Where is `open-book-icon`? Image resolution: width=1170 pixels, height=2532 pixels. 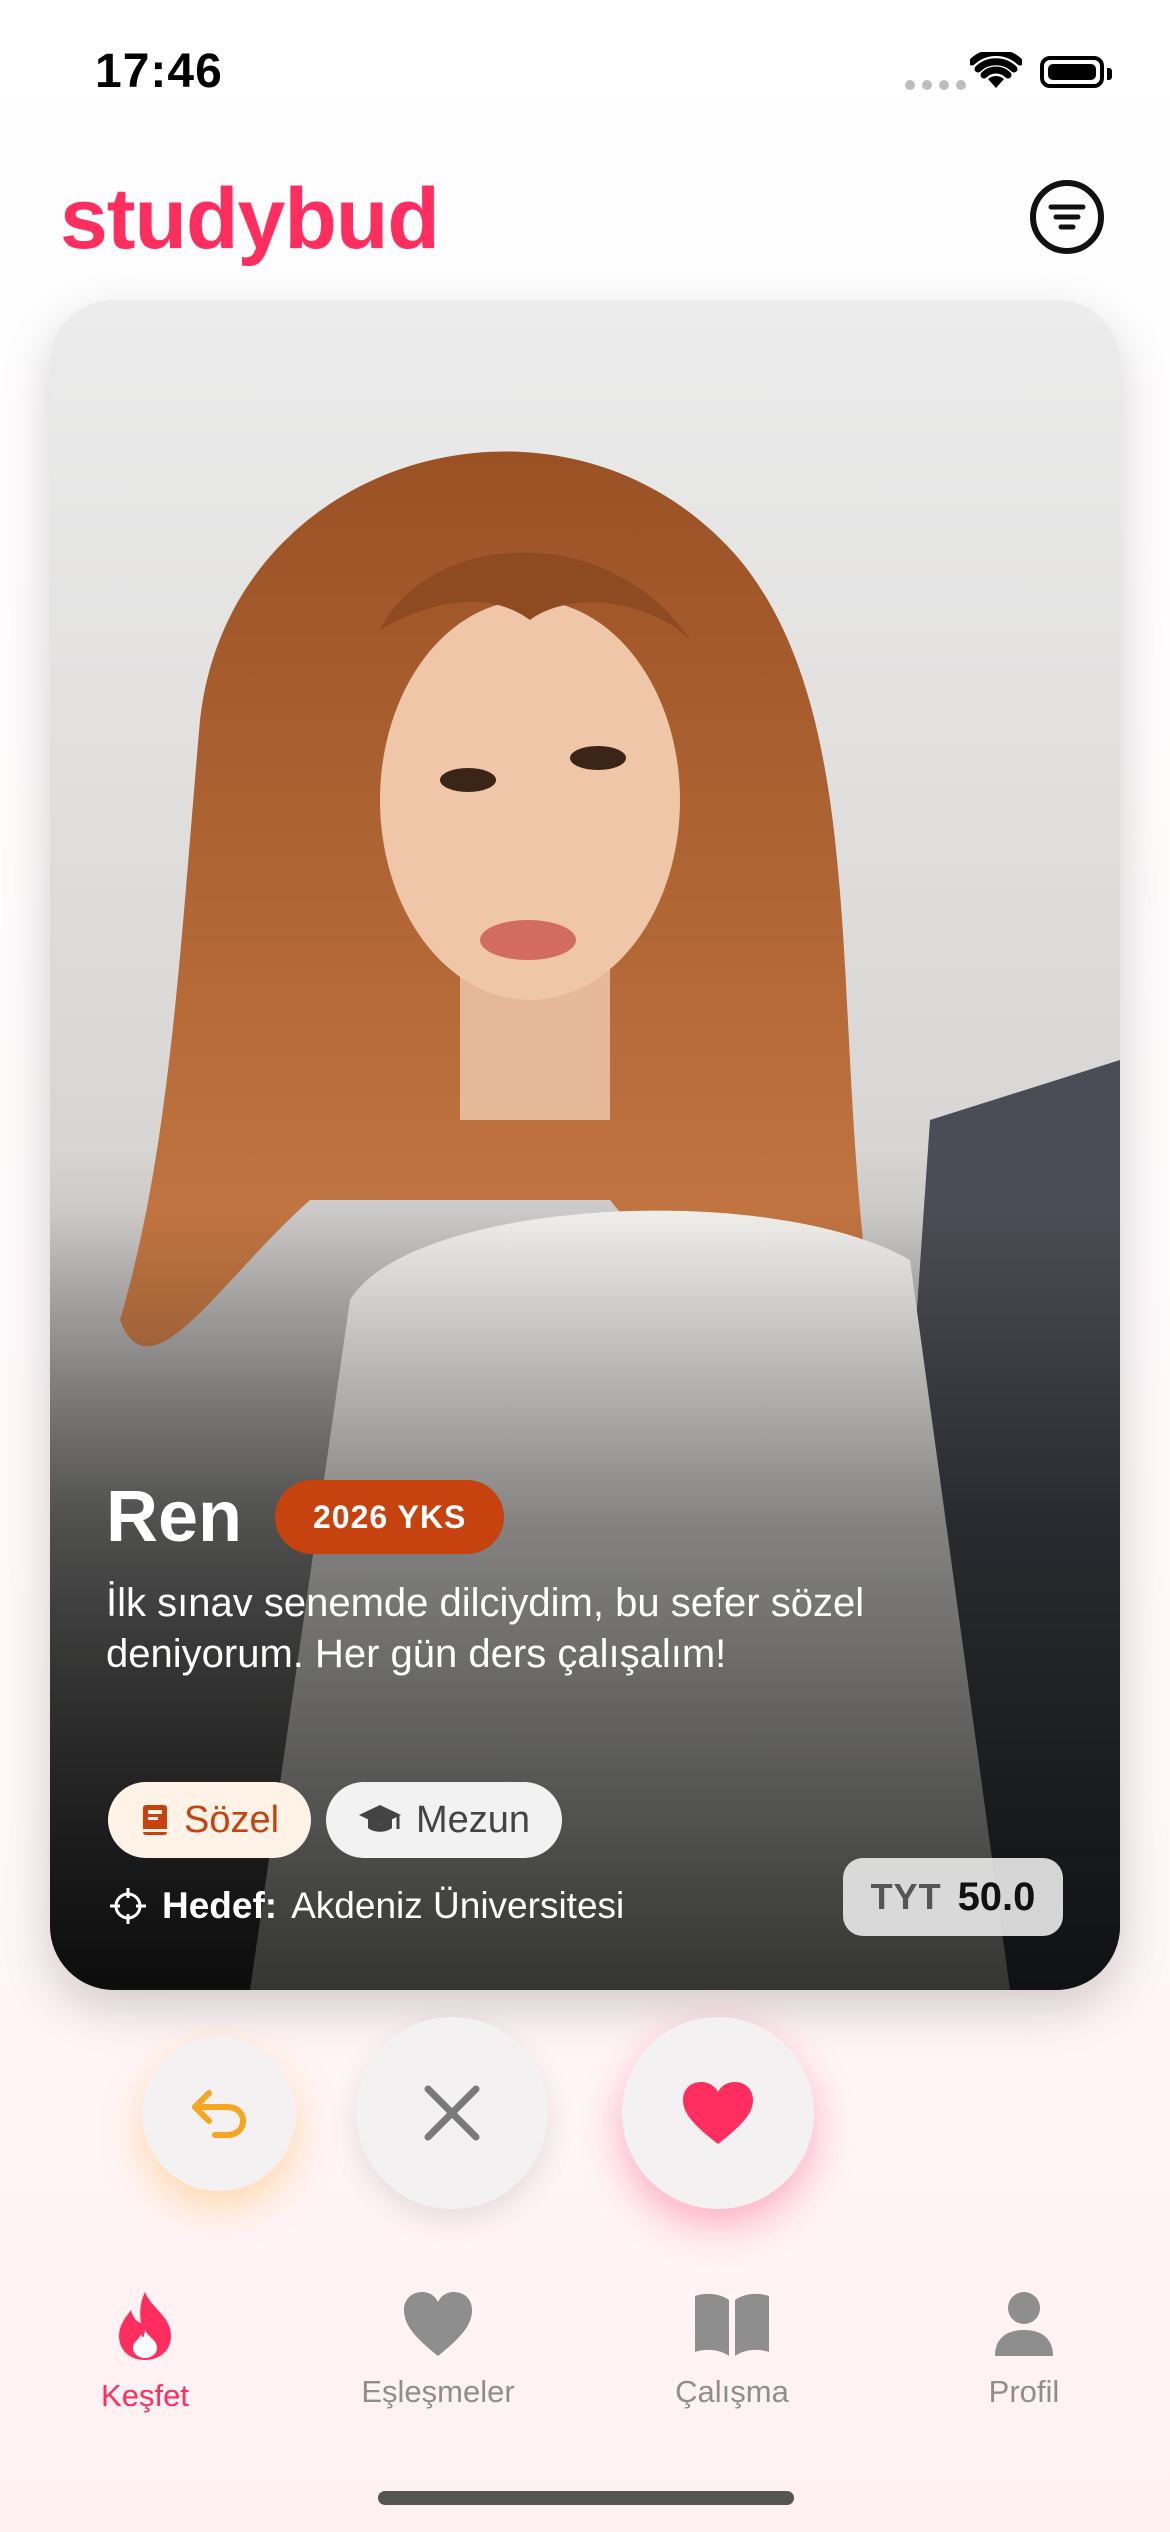 open-book-icon is located at coordinates (732, 2324).